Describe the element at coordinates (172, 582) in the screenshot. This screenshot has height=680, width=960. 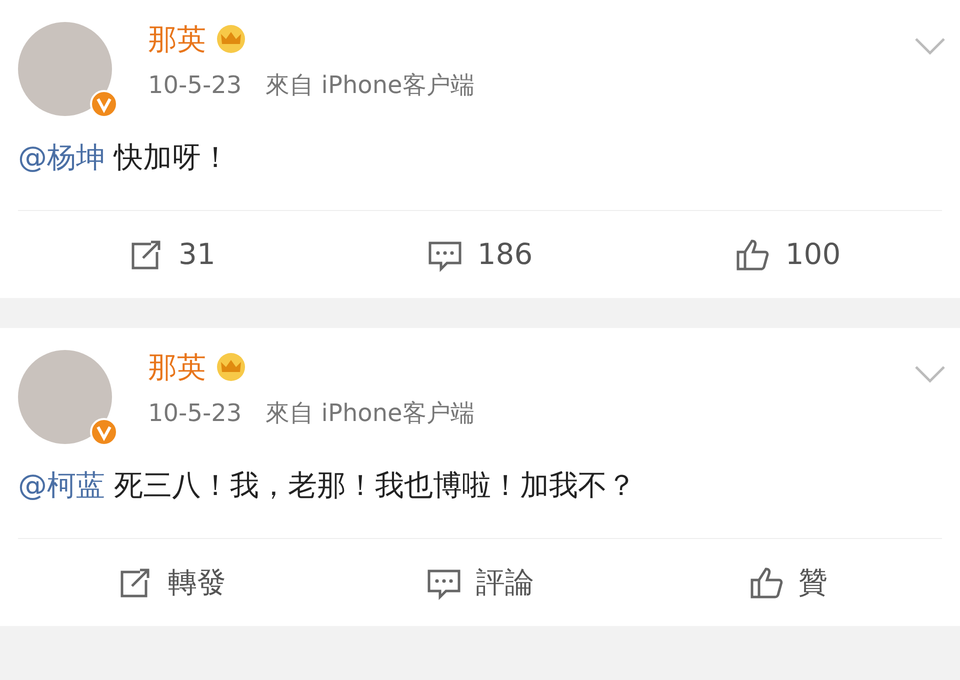
I see `repost-button: 轉發` at that location.